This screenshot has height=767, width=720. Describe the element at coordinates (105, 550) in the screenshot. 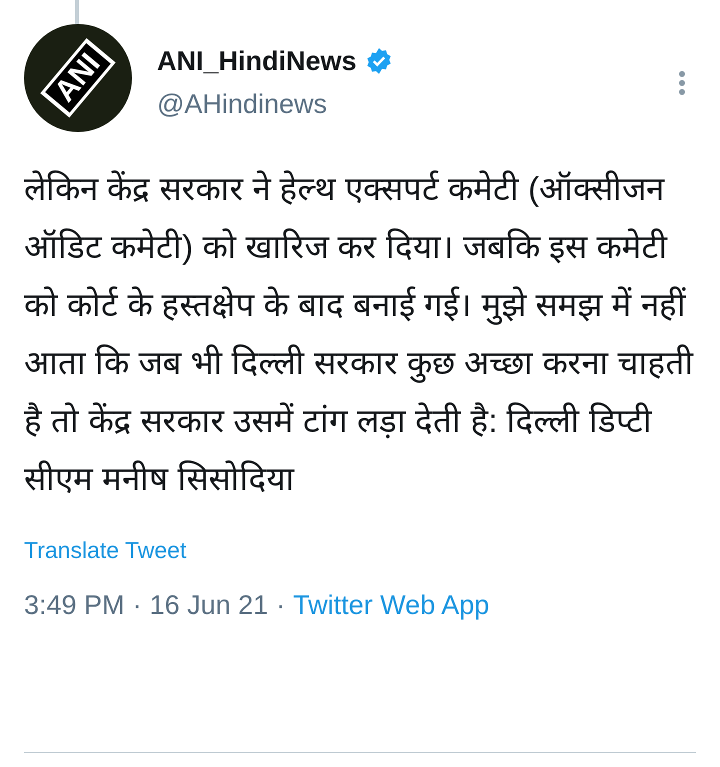

I see `translate-tweet-link: Translate Tweet` at that location.